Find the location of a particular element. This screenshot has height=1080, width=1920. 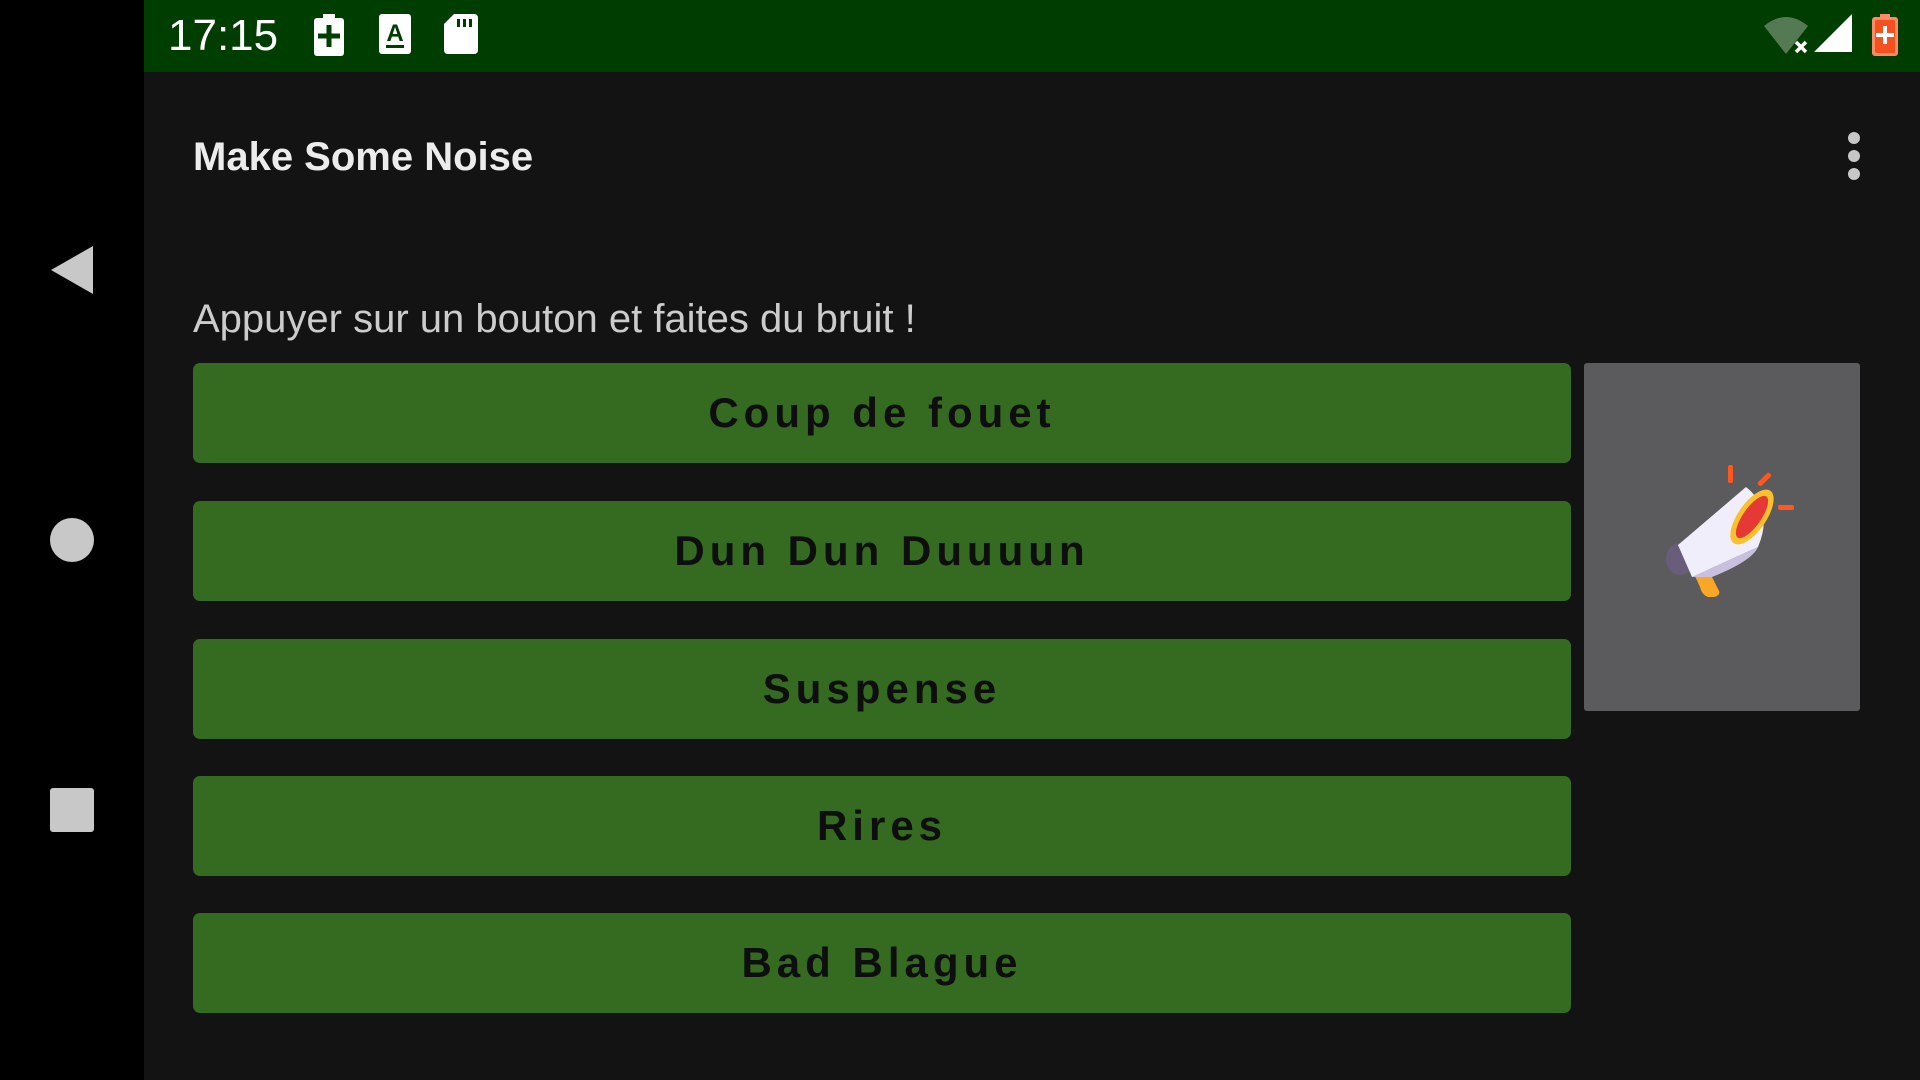

svg-text: A is located at coordinates (394, 33).